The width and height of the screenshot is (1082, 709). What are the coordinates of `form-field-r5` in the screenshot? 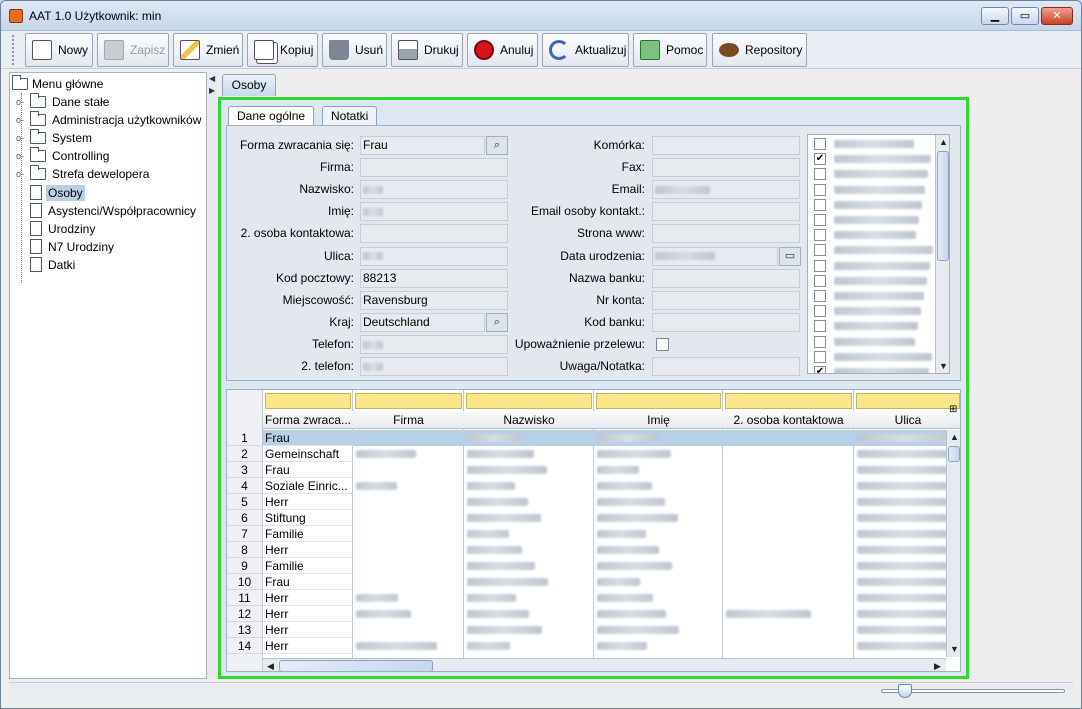 It's located at (715, 256).